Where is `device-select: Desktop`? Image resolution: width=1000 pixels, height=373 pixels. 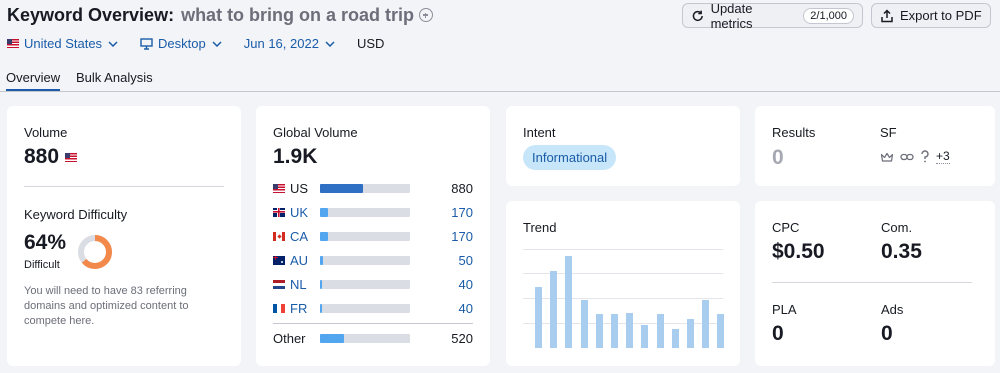 device-select: Desktop is located at coordinates (181, 43).